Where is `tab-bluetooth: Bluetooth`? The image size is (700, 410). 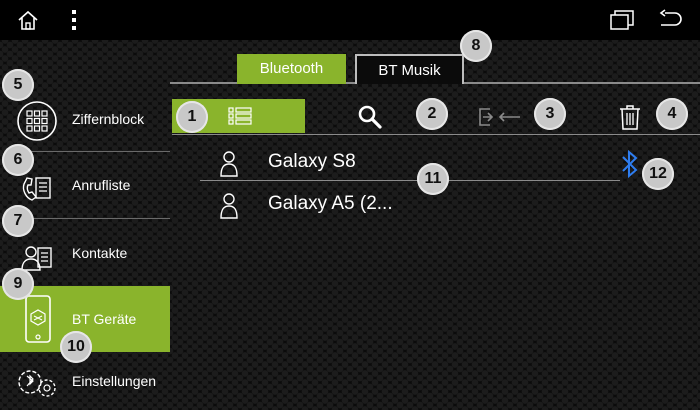
tab-bluetooth: Bluetooth is located at coordinates (291, 69).